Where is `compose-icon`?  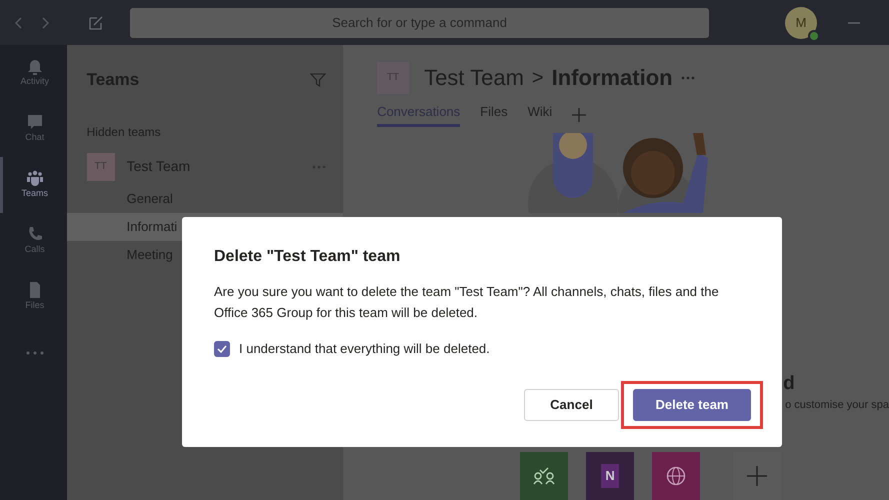 compose-icon is located at coordinates (96, 22).